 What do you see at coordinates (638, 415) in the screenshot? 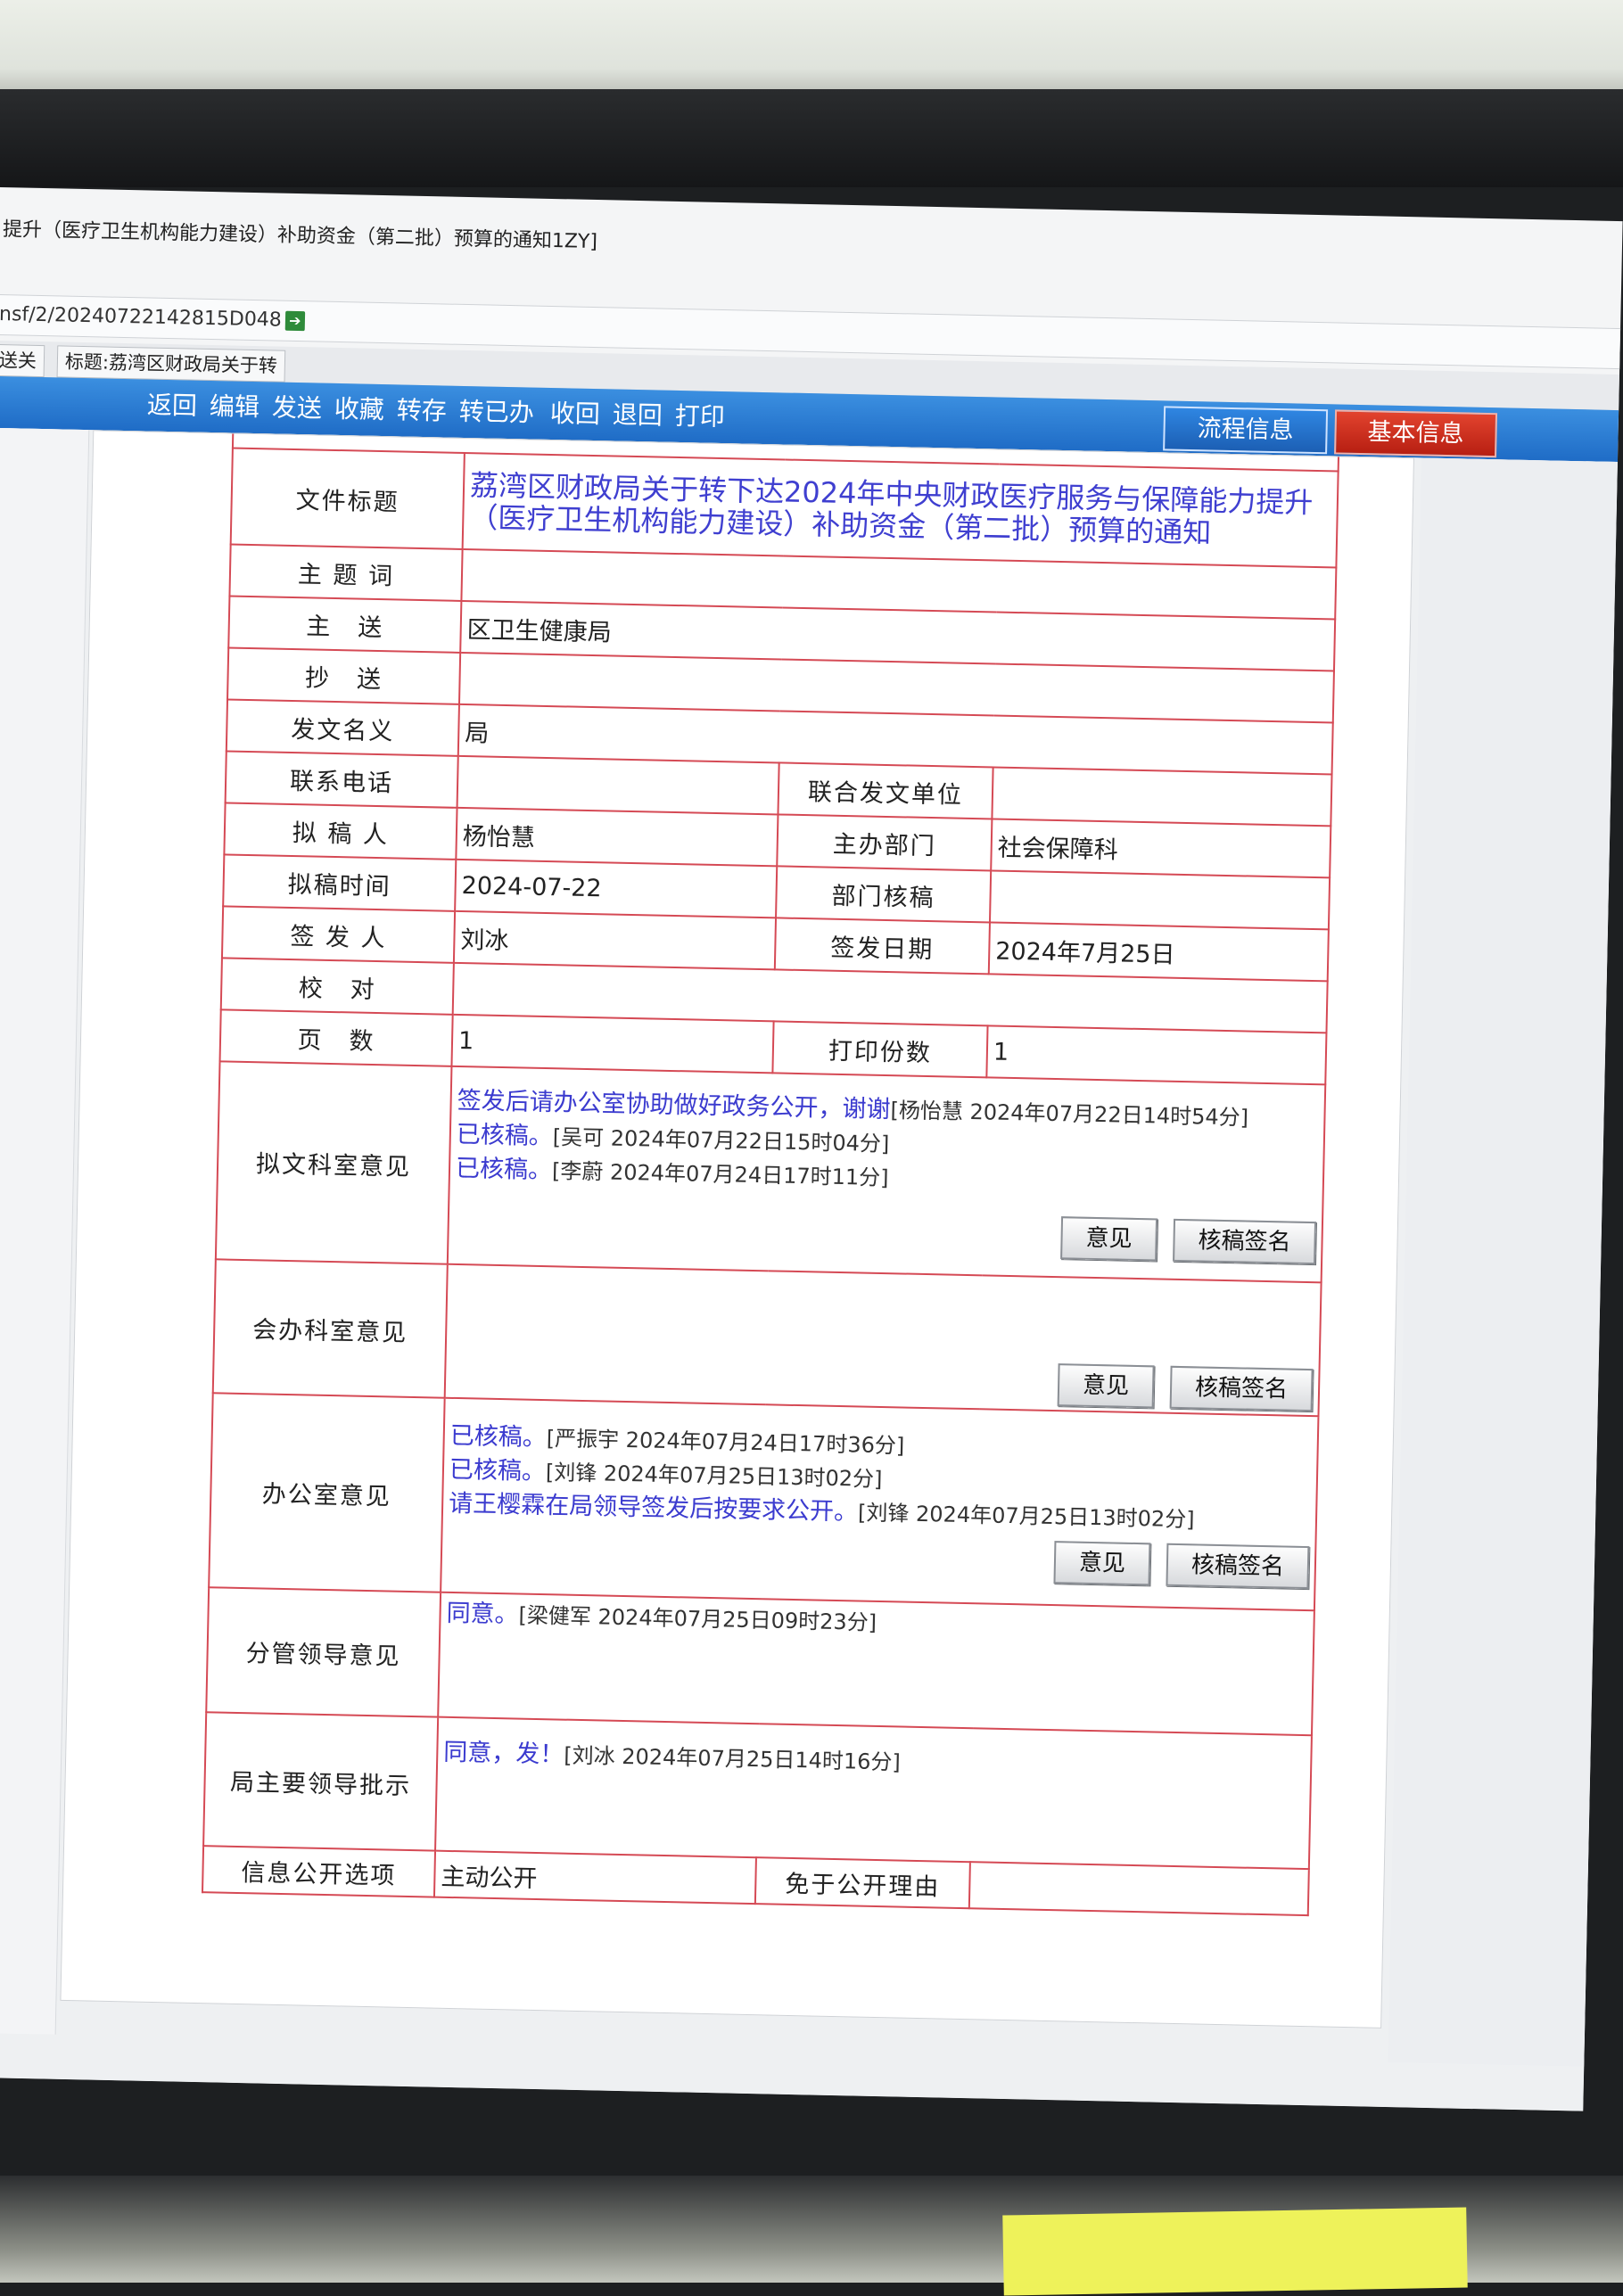
I see `return-button: 退回` at bounding box center [638, 415].